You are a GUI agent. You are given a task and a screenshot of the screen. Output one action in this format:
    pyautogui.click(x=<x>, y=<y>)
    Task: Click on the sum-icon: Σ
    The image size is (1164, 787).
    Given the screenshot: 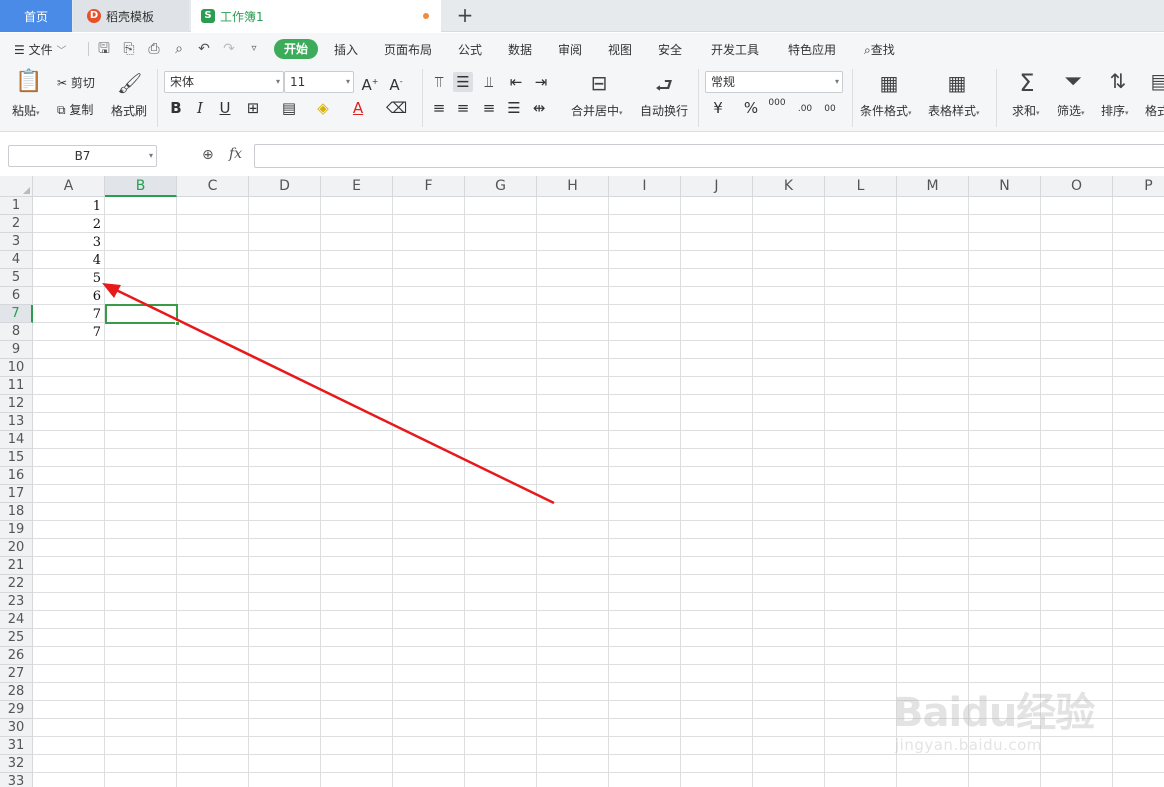 What is the action you would take?
    pyautogui.click(x=1027, y=83)
    